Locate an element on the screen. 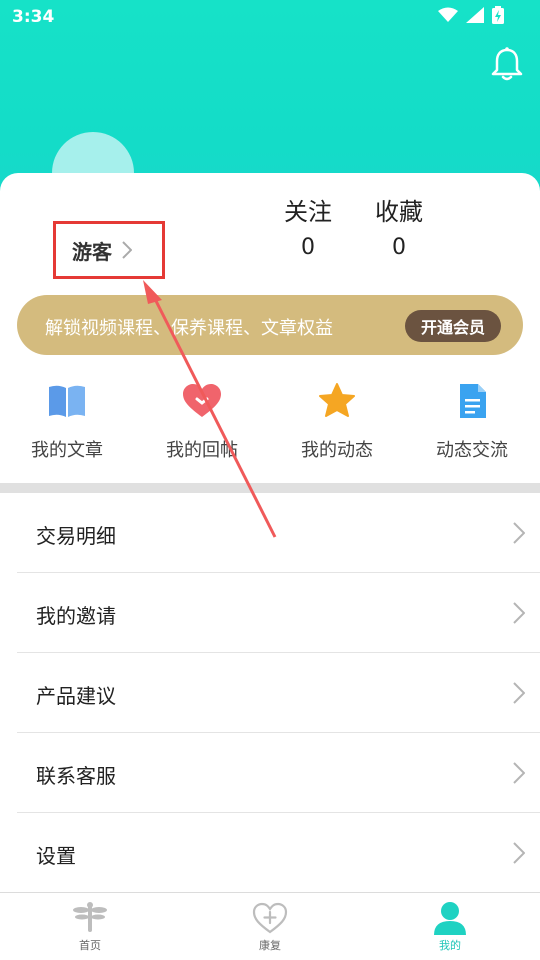 Image resolution: width=540 pixels, height=960 pixels. quick-my-posts: 我的动态 is located at coordinates (337, 422).